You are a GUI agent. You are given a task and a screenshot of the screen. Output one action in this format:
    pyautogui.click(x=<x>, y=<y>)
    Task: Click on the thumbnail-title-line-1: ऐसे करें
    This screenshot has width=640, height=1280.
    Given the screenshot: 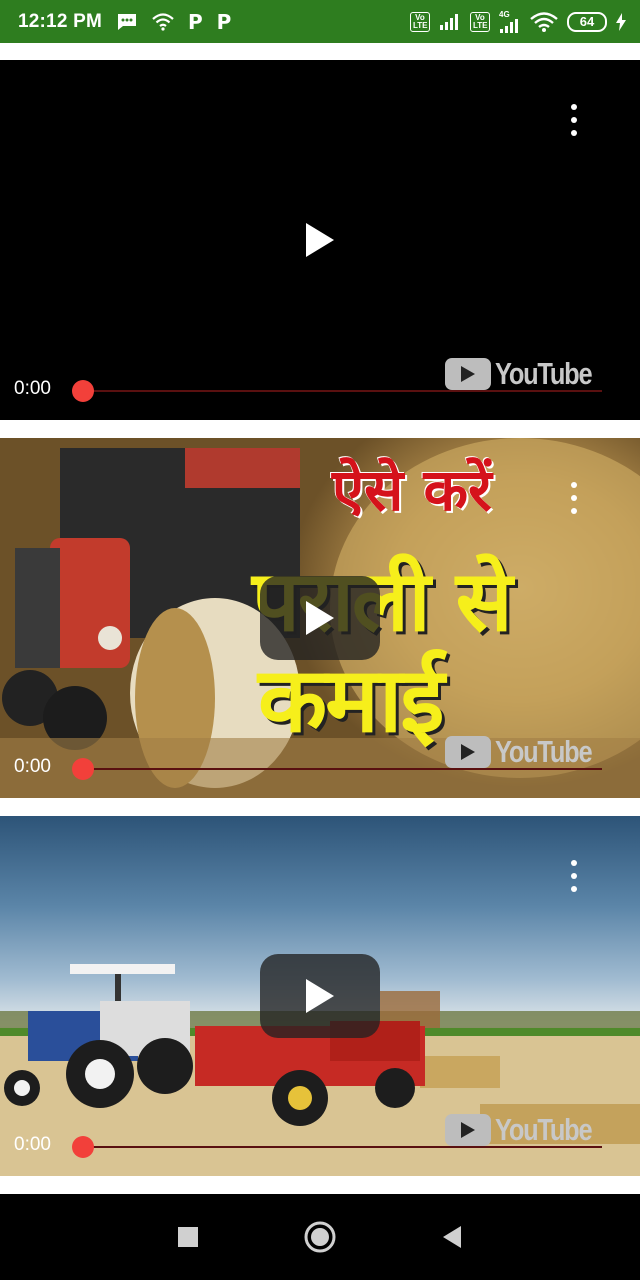 What is the action you would take?
    pyautogui.click(x=412, y=490)
    